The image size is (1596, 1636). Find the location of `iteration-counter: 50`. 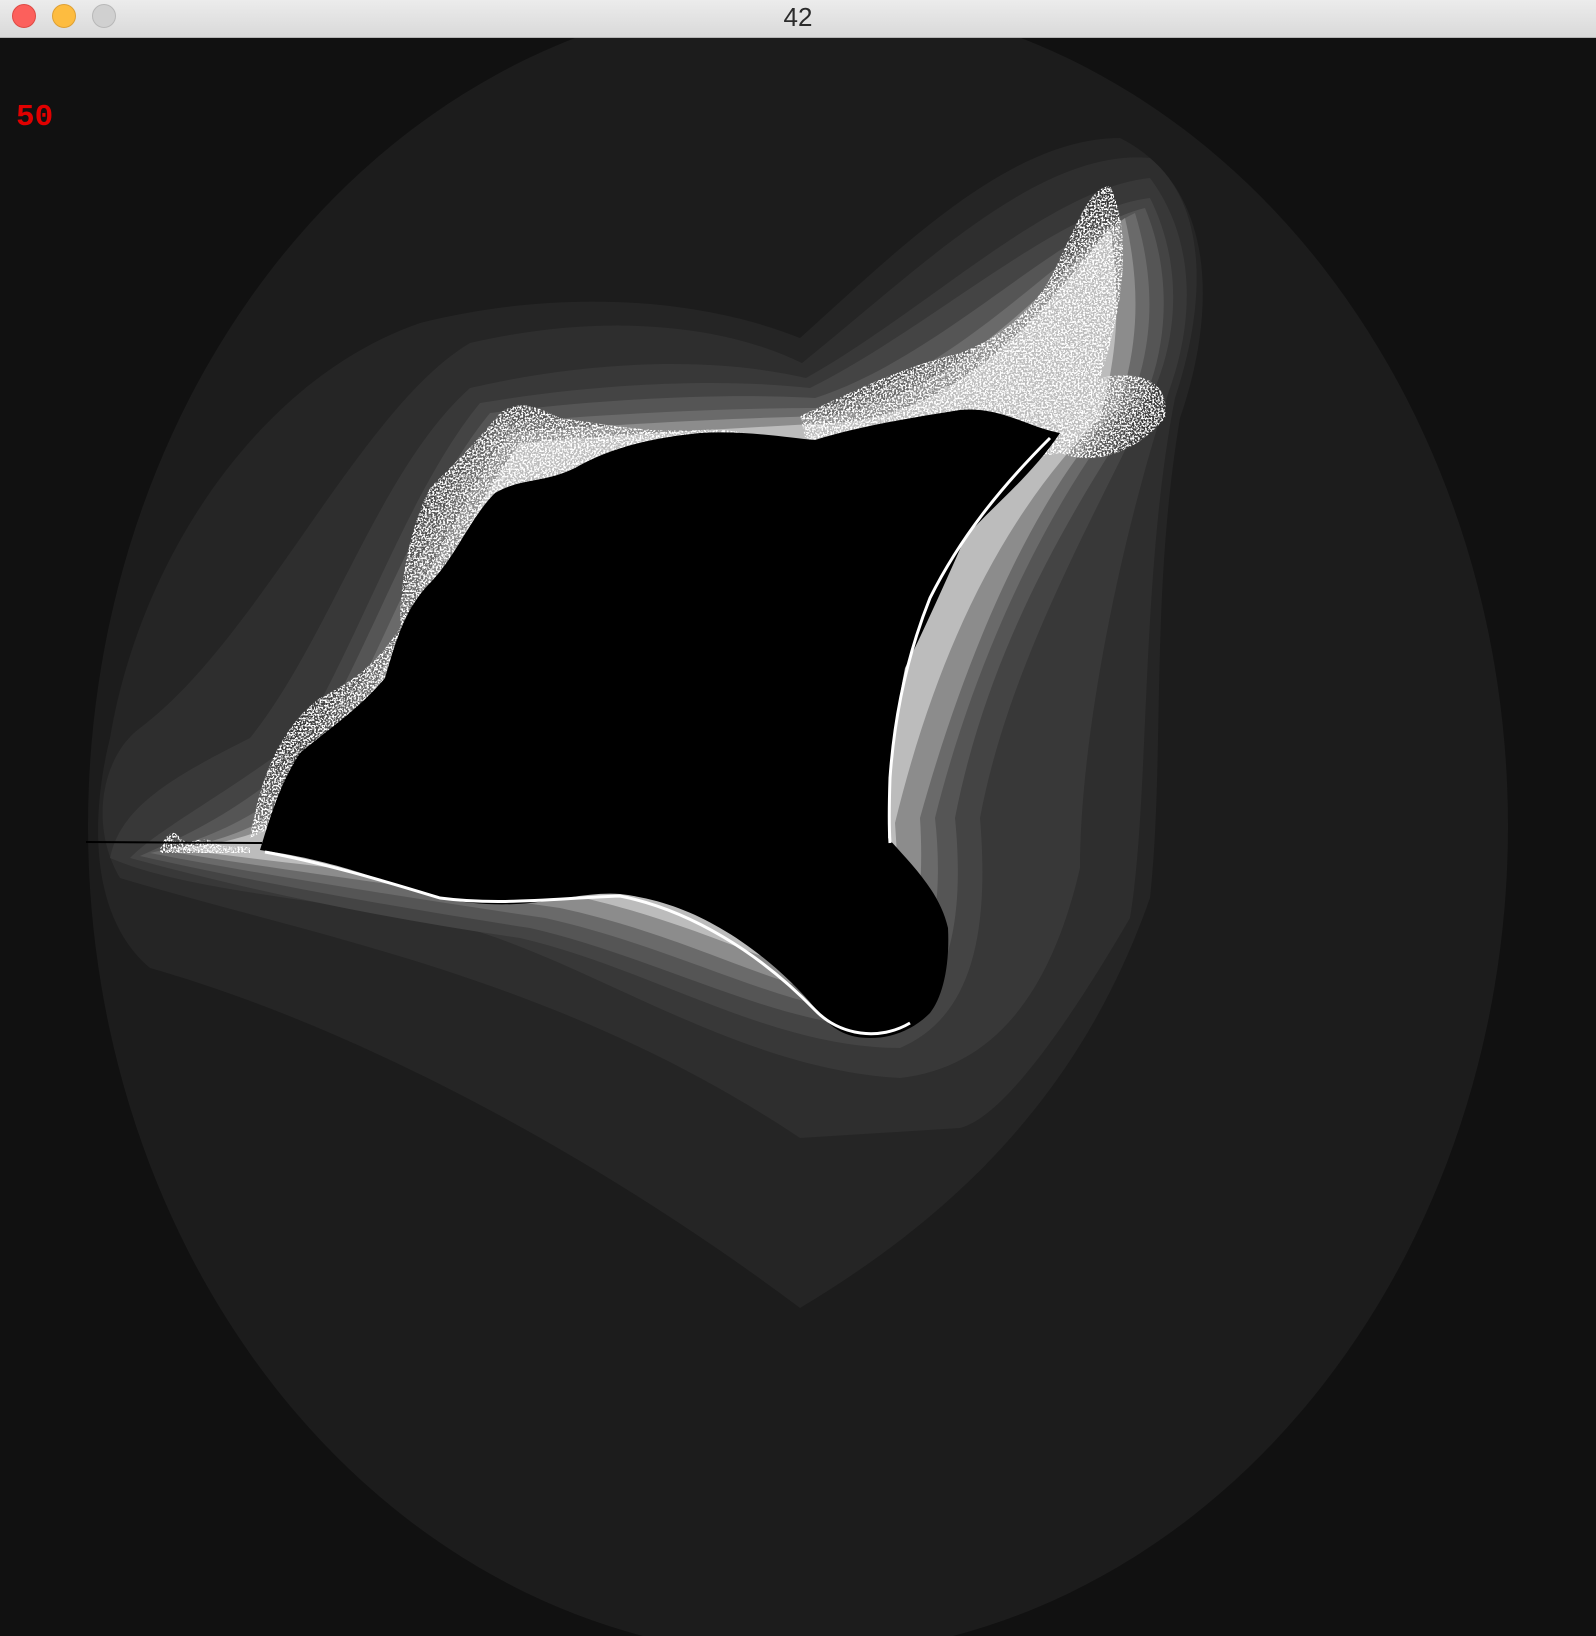

iteration-counter: 50 is located at coordinates (35, 117).